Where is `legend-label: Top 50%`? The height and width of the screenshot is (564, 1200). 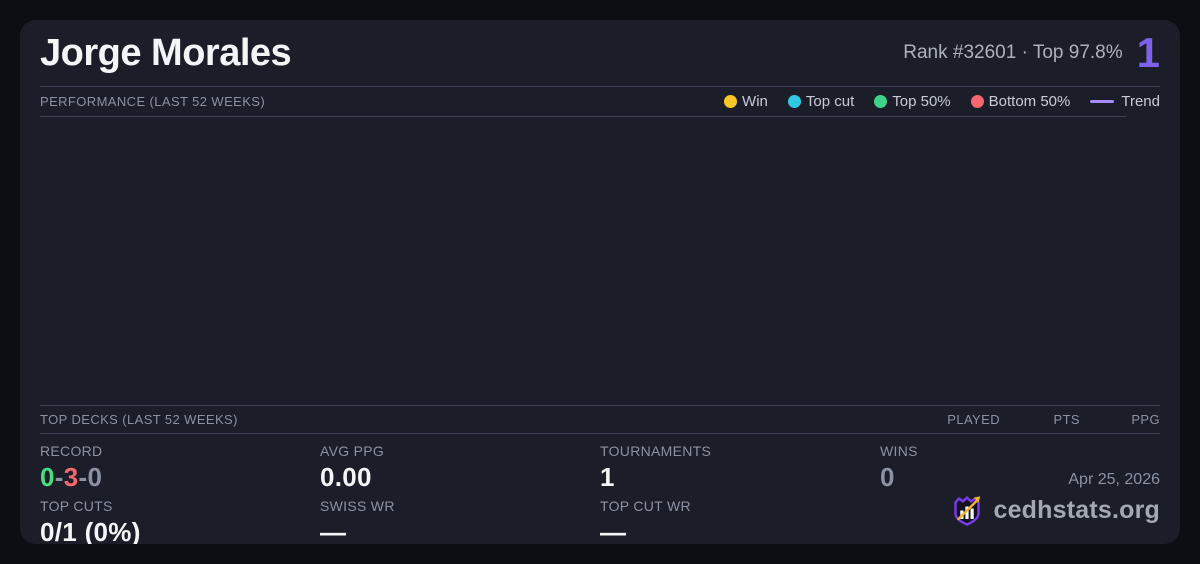
legend-label: Top 50% is located at coordinates (921, 101).